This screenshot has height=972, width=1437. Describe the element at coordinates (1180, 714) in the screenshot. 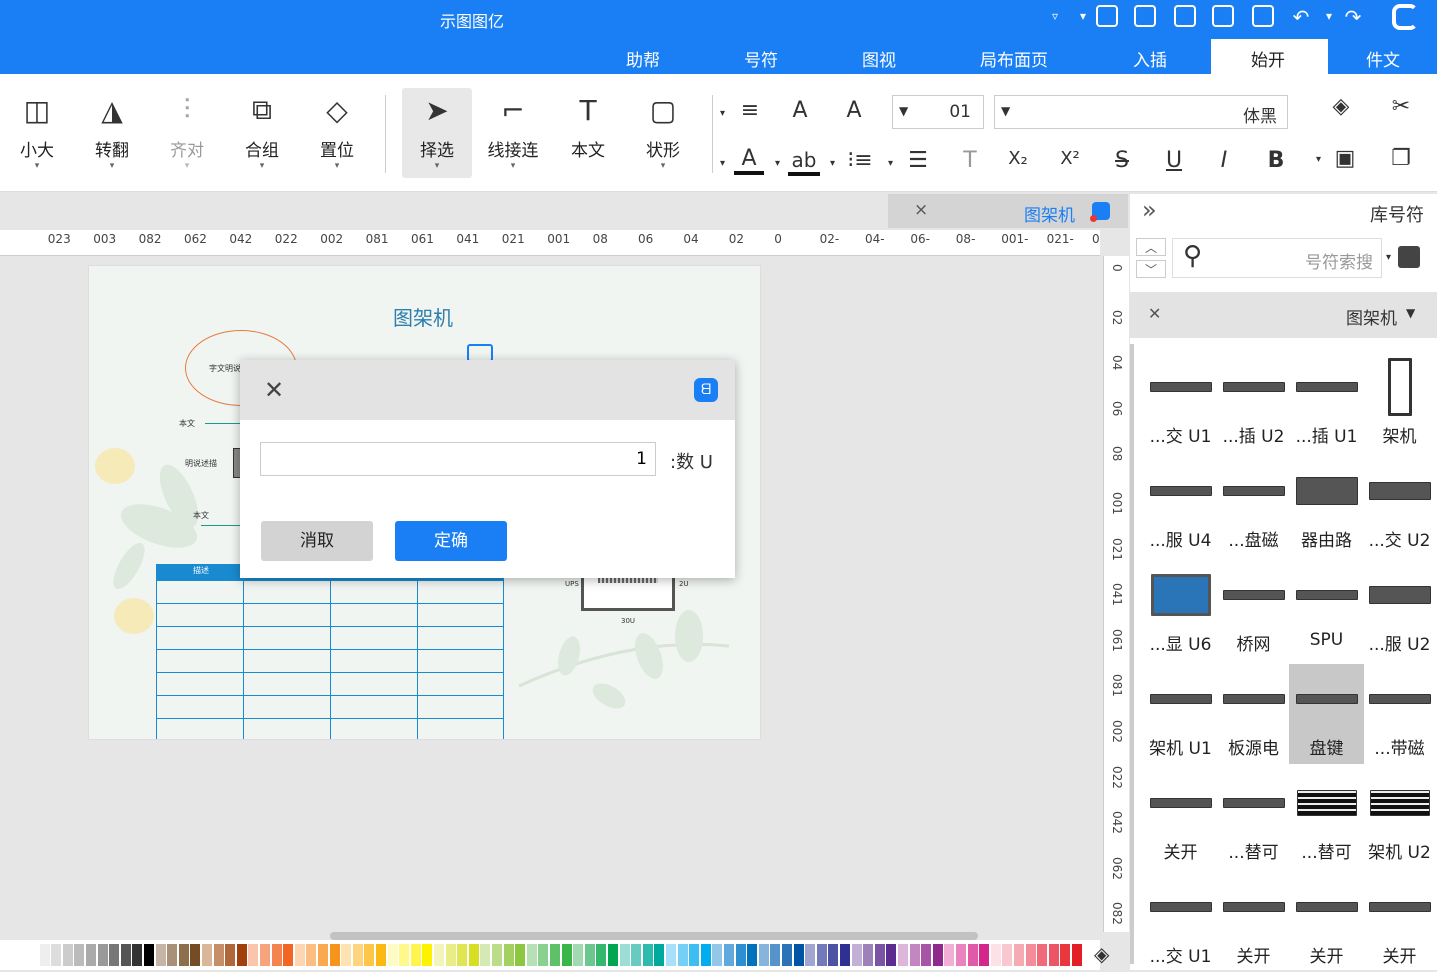

I see `symbol-item: 1U 机架` at that location.